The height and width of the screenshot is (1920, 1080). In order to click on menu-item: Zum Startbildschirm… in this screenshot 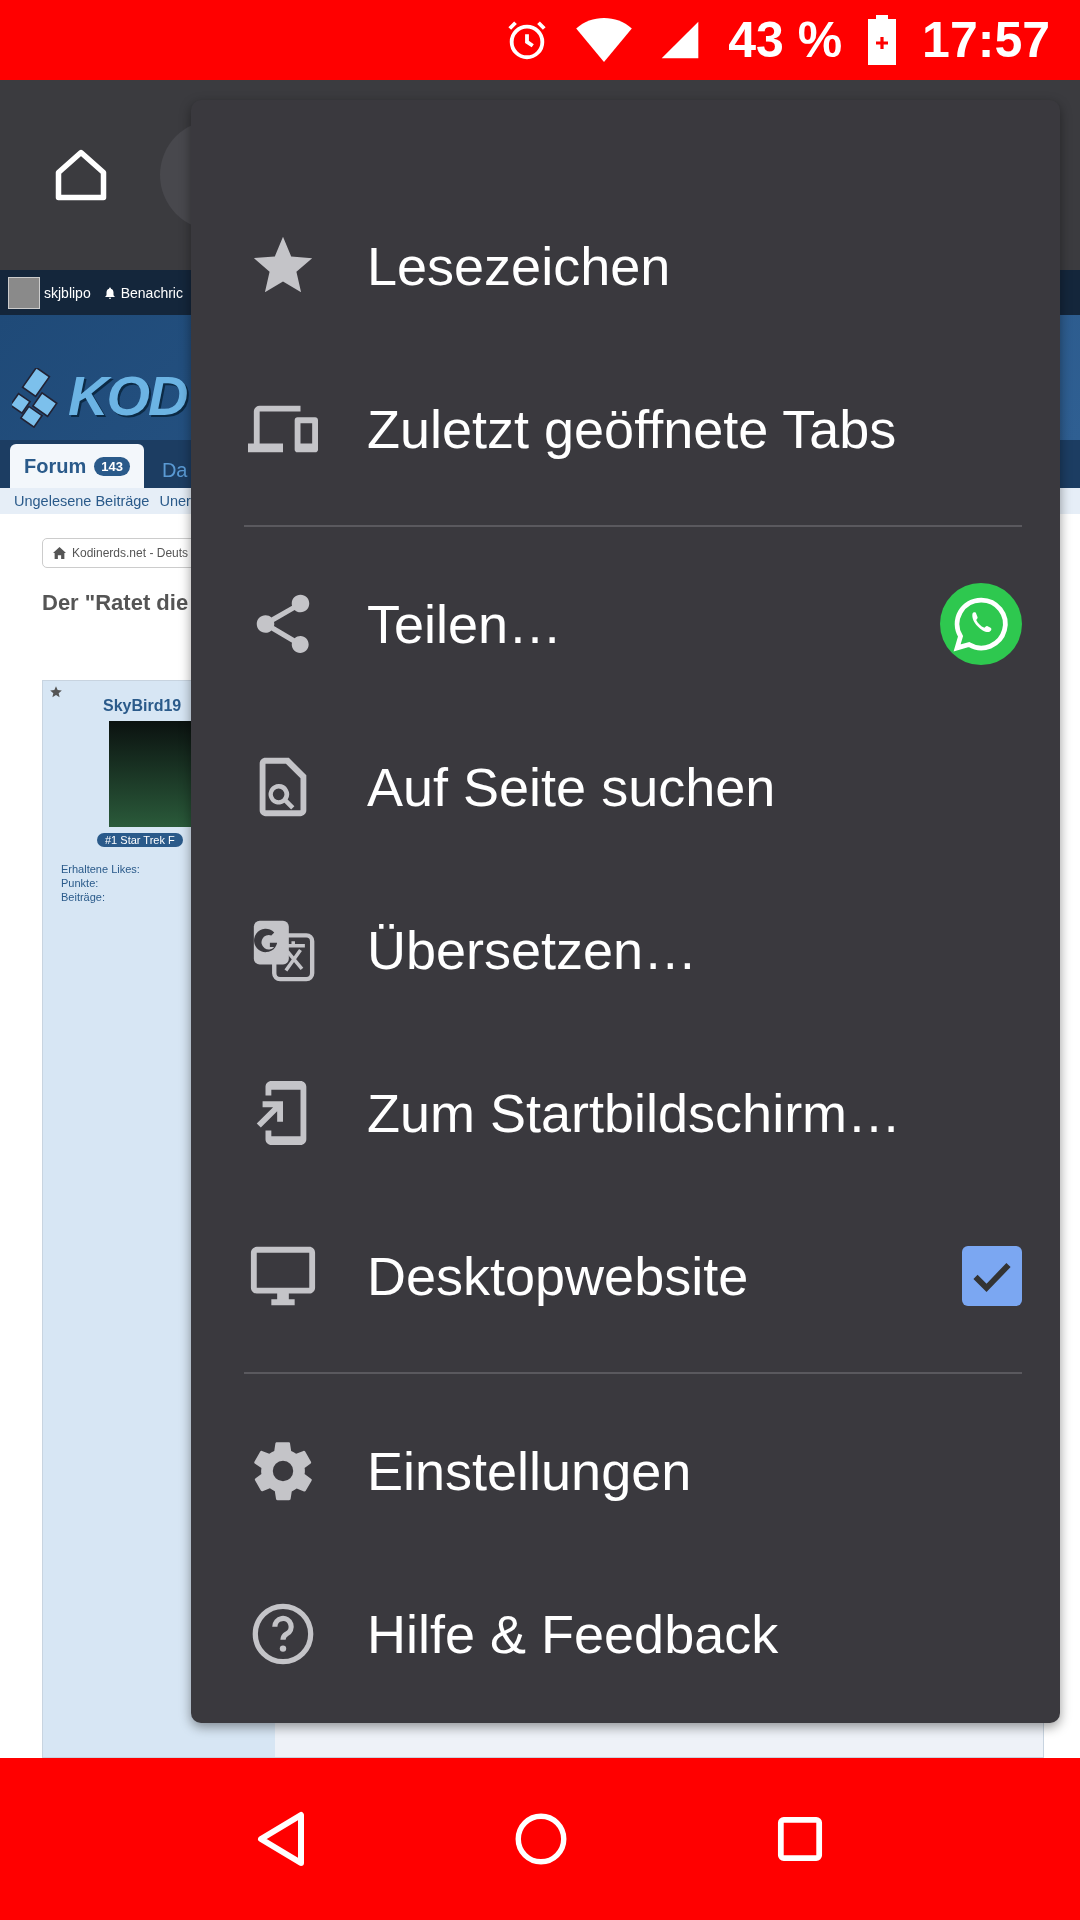, I will do `click(625, 1112)`.